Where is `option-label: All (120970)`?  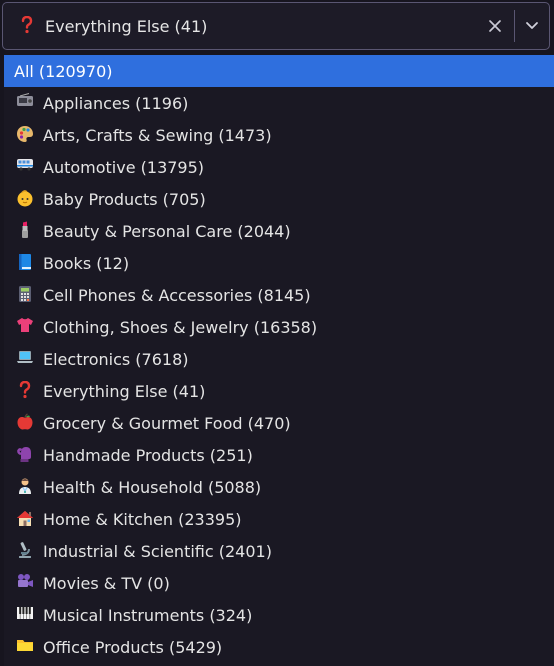
option-label: All (120970) is located at coordinates (63, 71).